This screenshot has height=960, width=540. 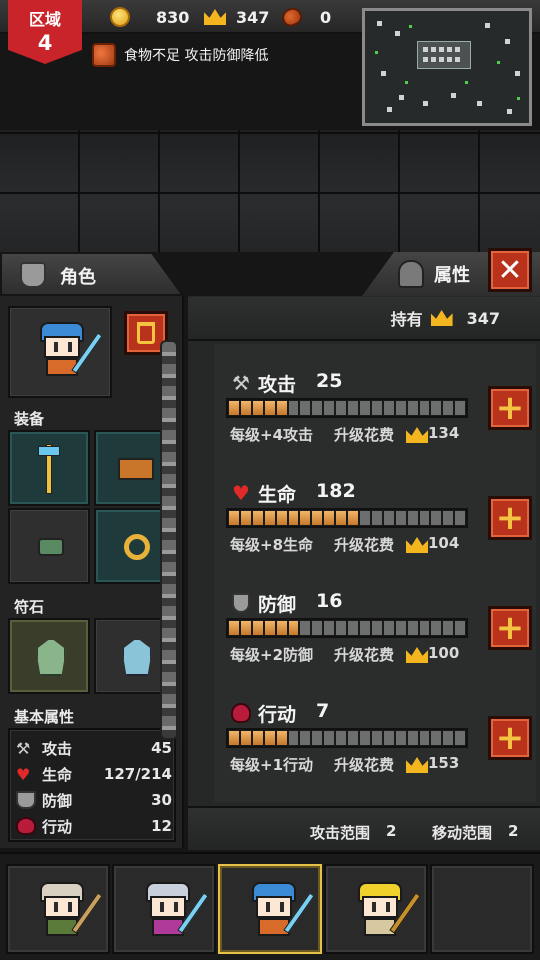 What do you see at coordinates (513, 831) in the screenshot?
I see `move-range-value: 2` at bounding box center [513, 831].